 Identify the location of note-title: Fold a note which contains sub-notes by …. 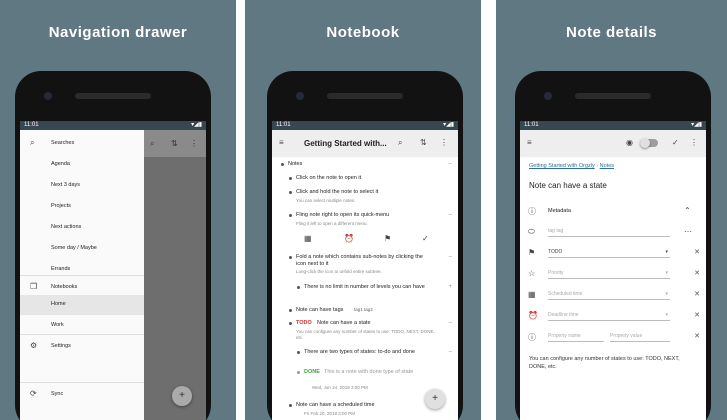
(359, 260).